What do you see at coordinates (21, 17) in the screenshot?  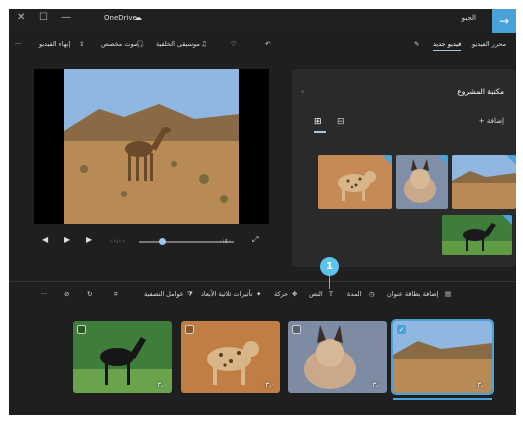 I see `close-window-button: ✕` at bounding box center [21, 17].